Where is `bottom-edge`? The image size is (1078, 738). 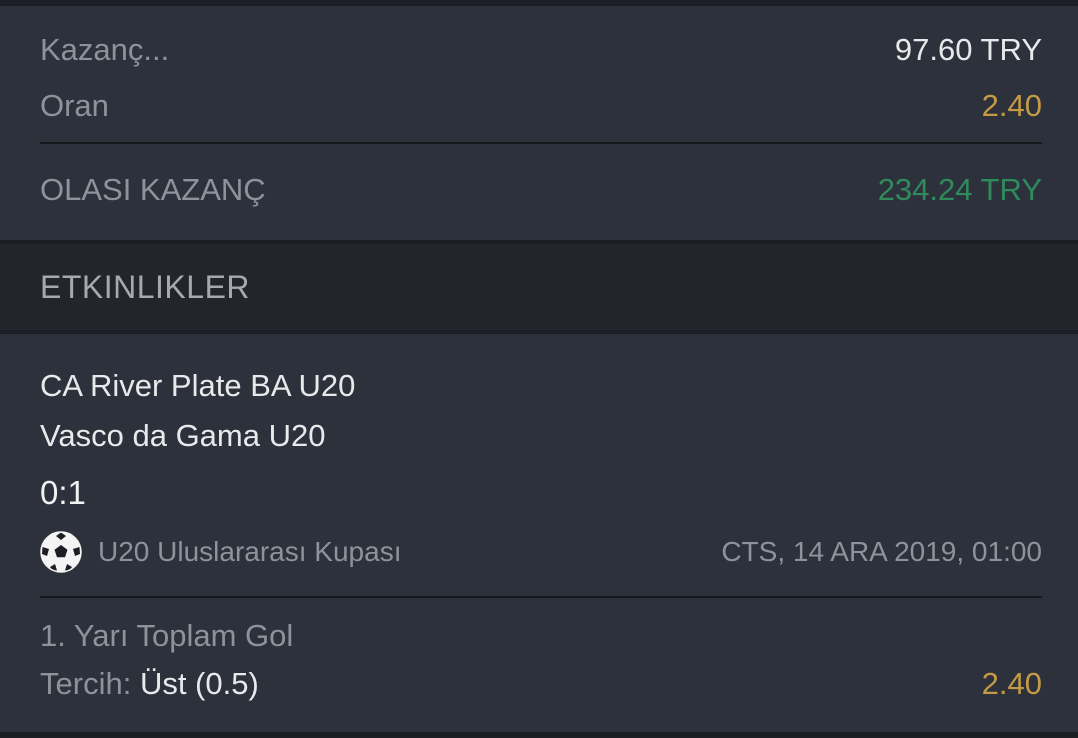
bottom-edge is located at coordinates (539, 735).